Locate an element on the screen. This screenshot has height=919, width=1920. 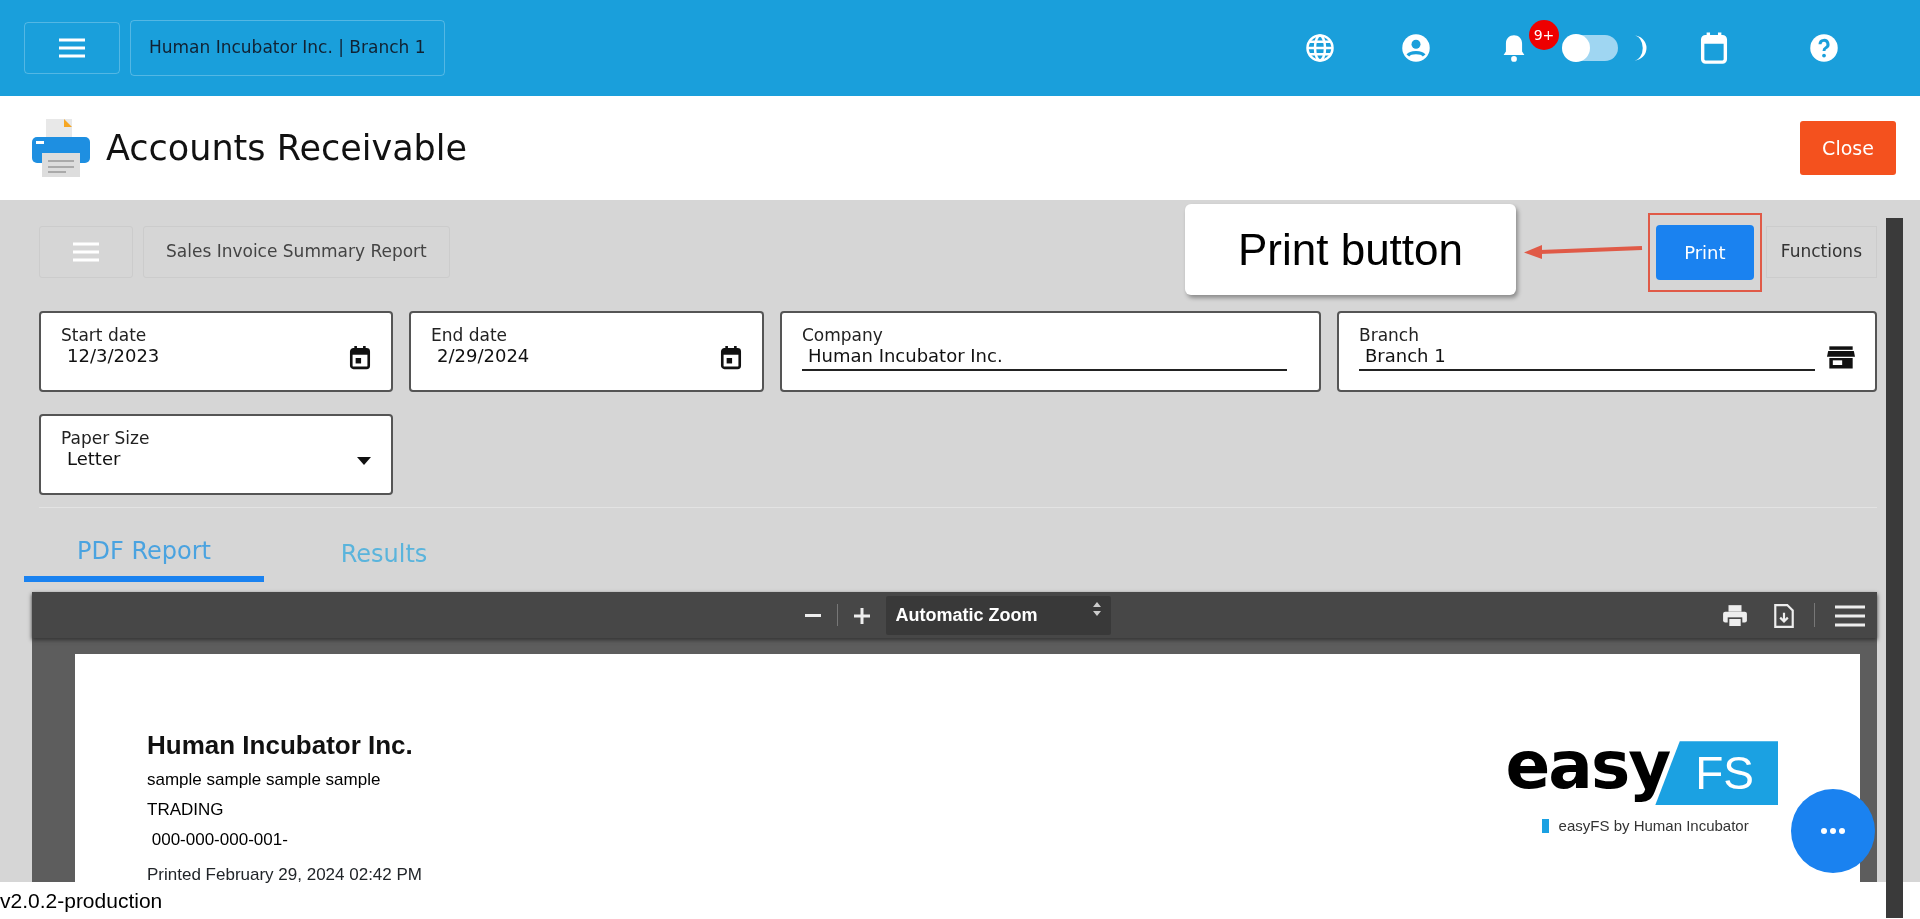
input-field: Branch Branch 1 is located at coordinates (1607, 351).